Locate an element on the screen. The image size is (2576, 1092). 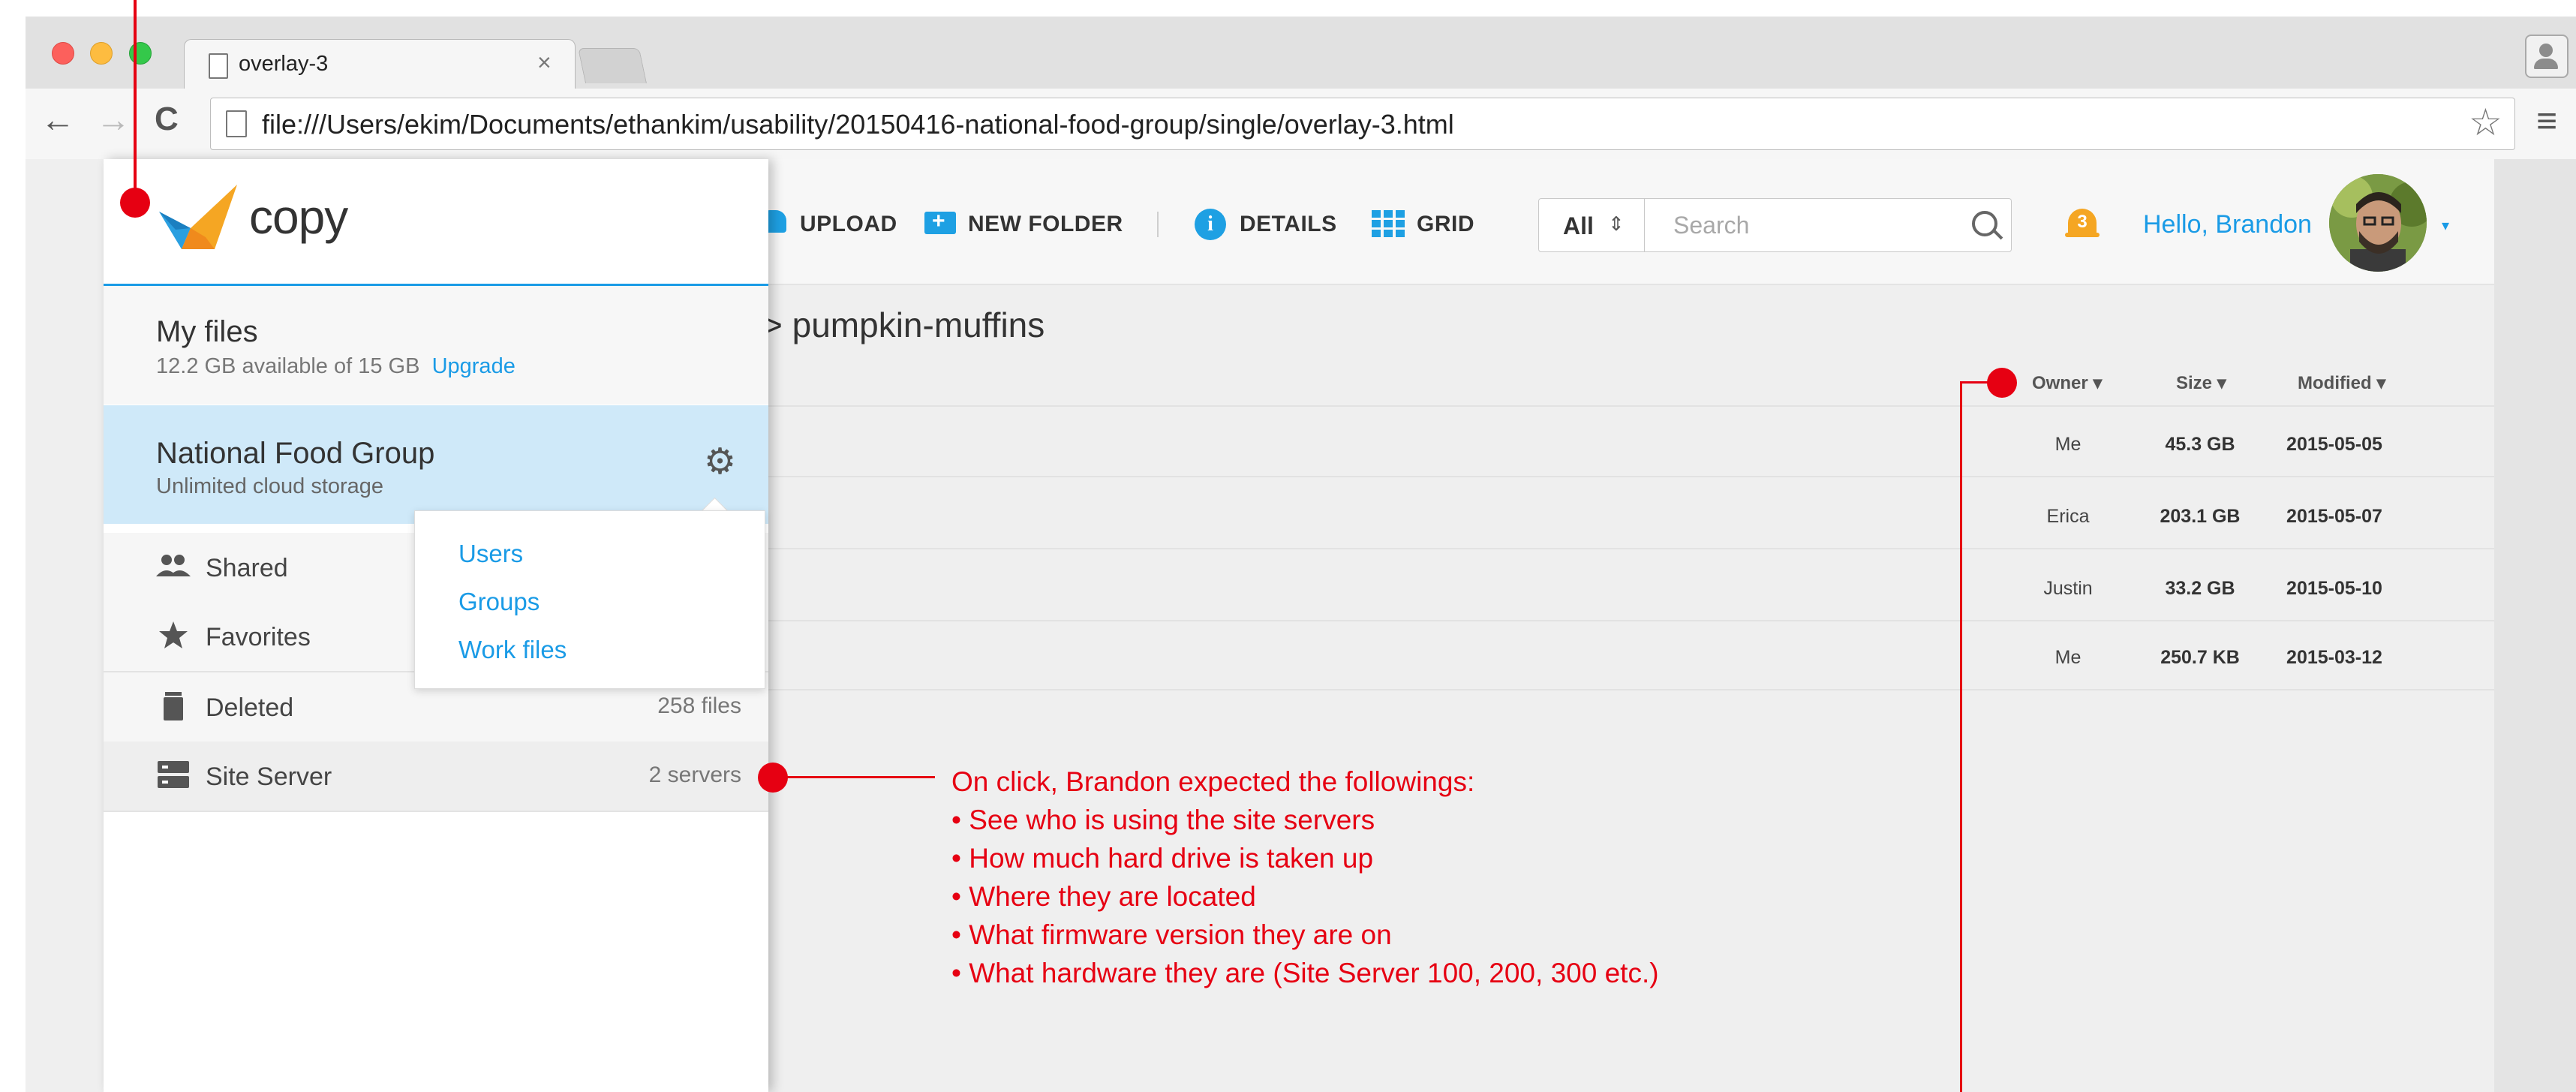
size-cell: 33.2 GB is located at coordinates (2200, 588).